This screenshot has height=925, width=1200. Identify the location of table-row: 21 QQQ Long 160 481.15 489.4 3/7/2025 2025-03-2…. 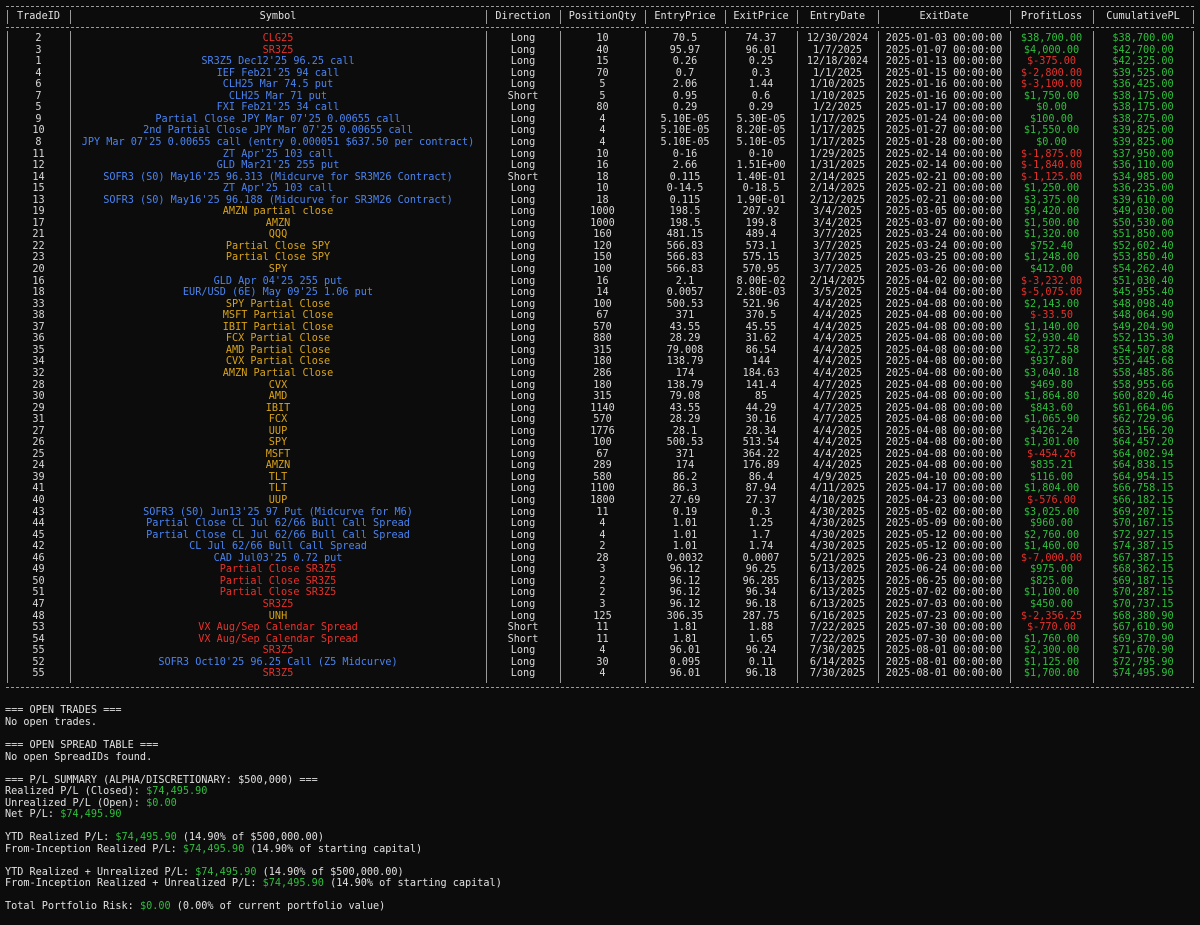
(600, 235).